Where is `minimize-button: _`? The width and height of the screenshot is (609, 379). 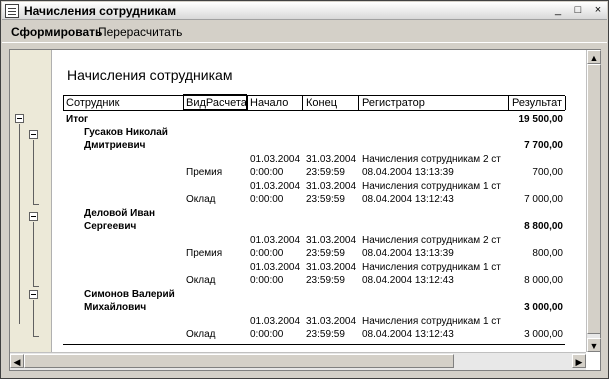 minimize-button: _ is located at coordinates (558, 11).